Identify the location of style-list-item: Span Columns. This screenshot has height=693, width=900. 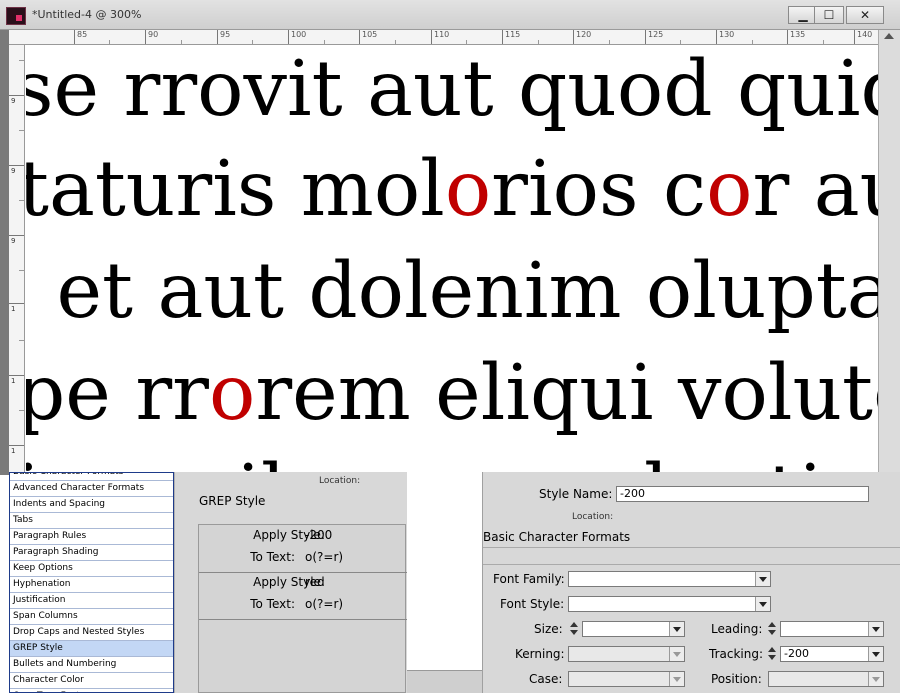
(91, 617).